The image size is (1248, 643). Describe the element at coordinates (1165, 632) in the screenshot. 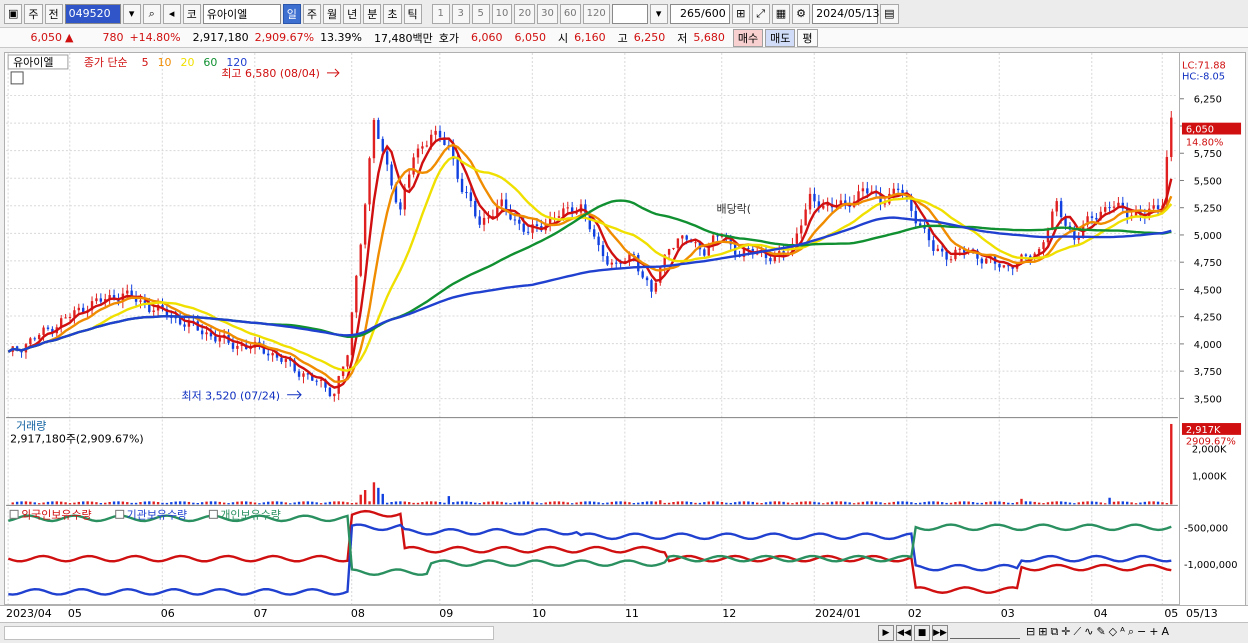

I see `font-icon: A` at that location.